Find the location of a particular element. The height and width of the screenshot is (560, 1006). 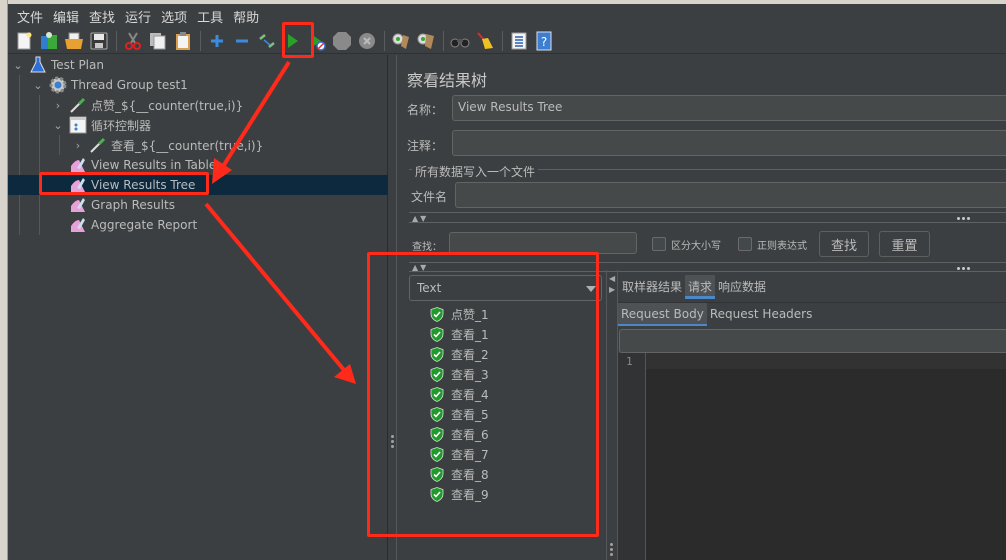

menu-tools: 工具 is located at coordinates (210, 16).